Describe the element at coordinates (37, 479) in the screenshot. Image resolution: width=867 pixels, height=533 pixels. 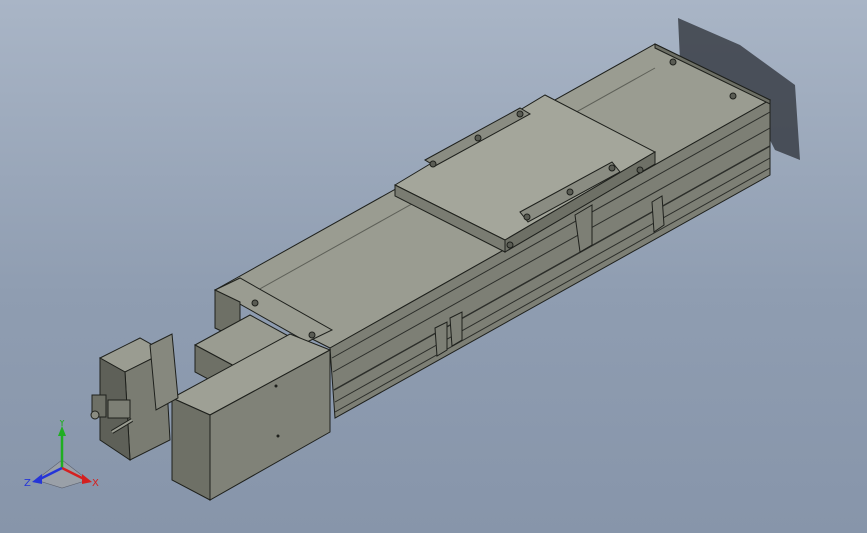
I see `triad-z-arrow-icon` at that location.